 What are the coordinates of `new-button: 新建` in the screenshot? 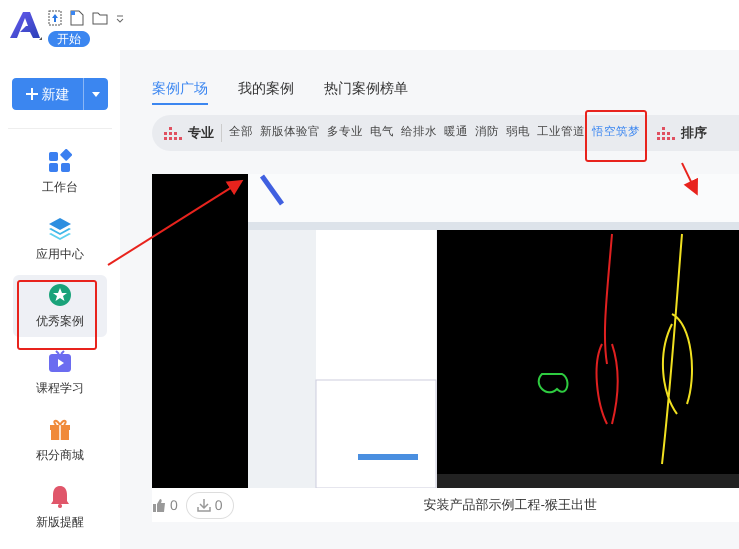 It's located at (48, 94).